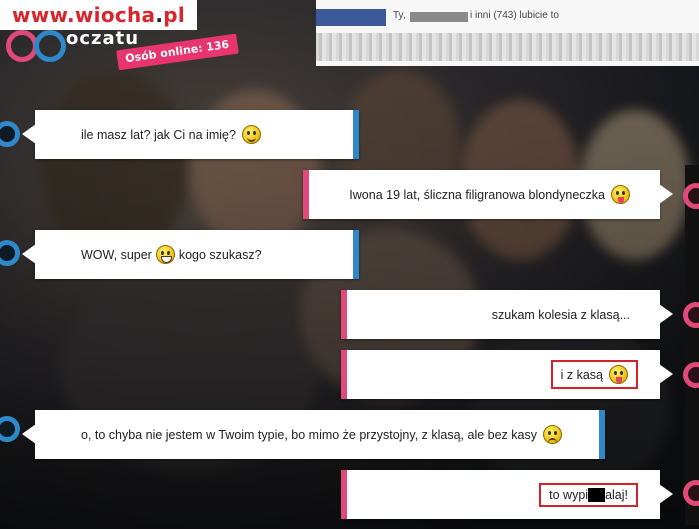 The width and height of the screenshot is (699, 529). Describe the element at coordinates (569, 494) in the screenshot. I see `message-text-before: to wypi` at that location.